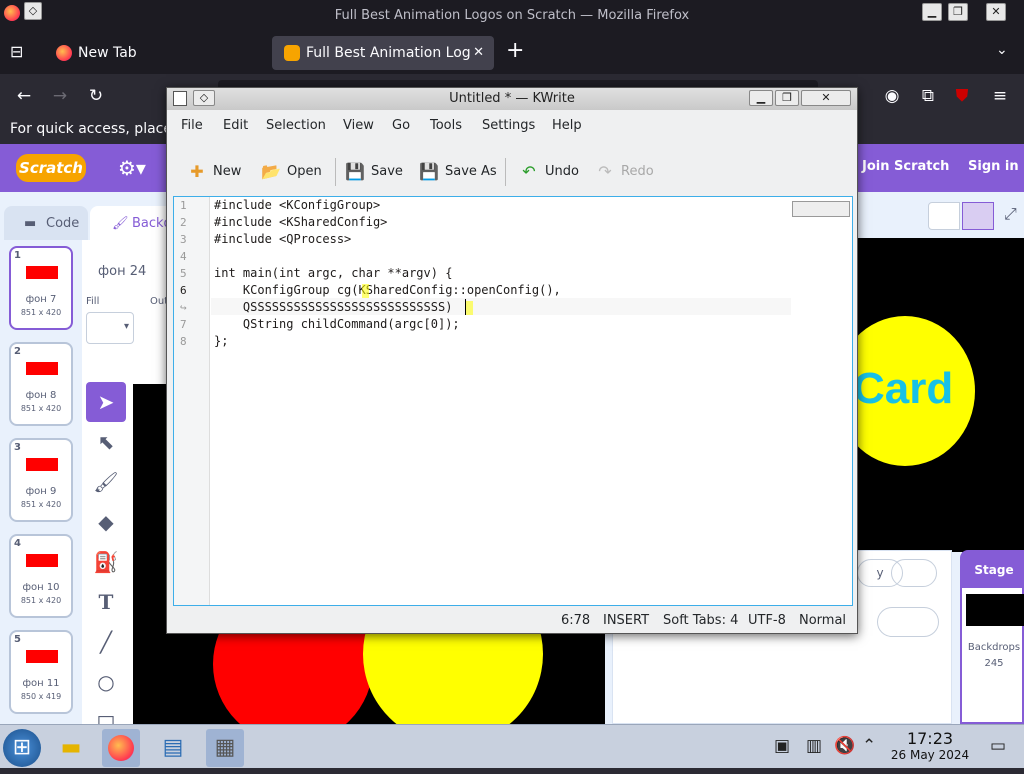 Image resolution: width=1024 pixels, height=774 pixels. What do you see at coordinates (41, 672) in the screenshot?
I see `list-item: 5 фон 11 850 x 419` at bounding box center [41, 672].